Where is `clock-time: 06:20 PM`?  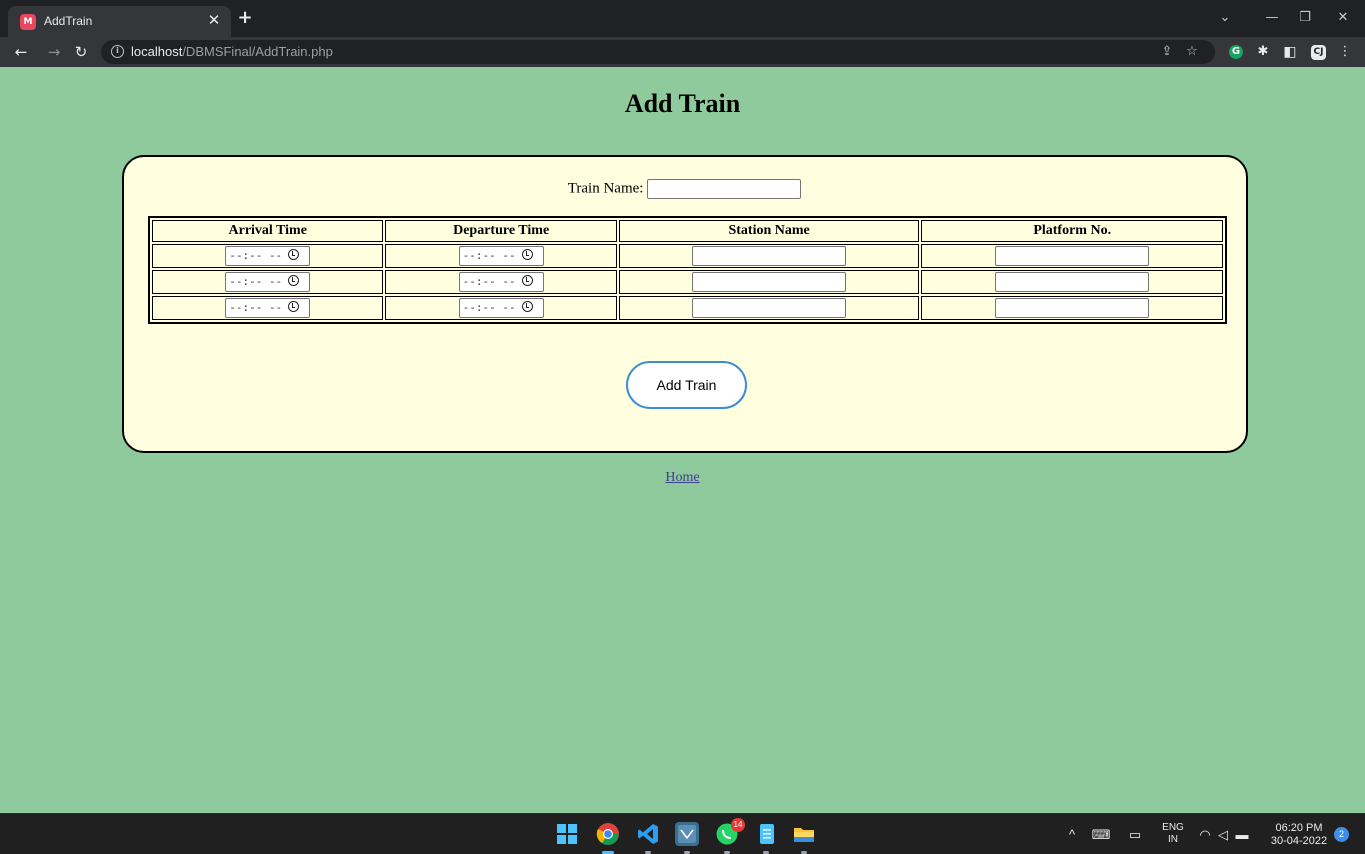 clock-time: 06:20 PM is located at coordinates (1299, 828).